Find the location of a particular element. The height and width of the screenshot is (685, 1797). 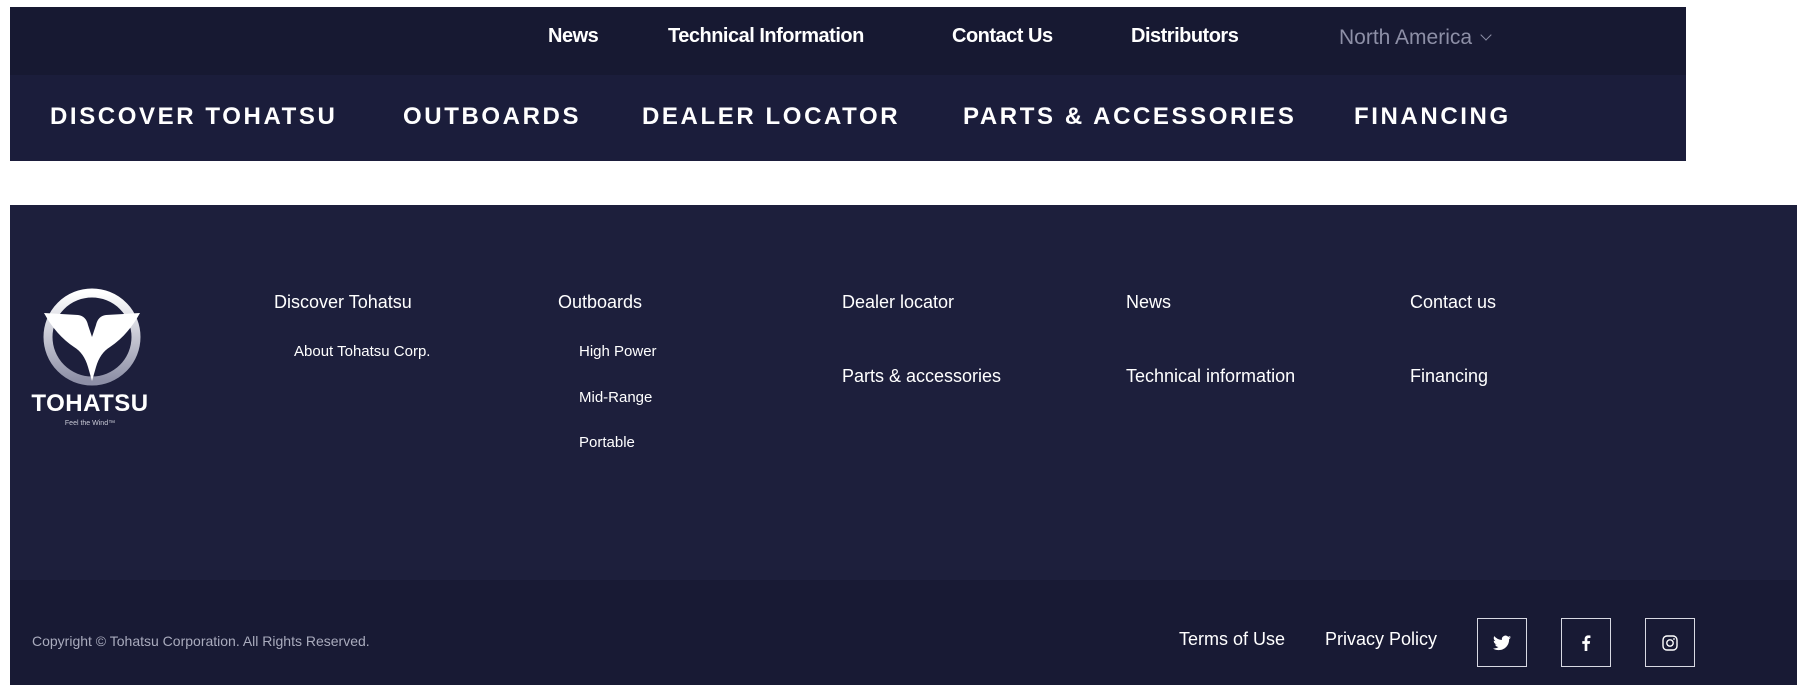

region-label: North America is located at coordinates (1406, 37).